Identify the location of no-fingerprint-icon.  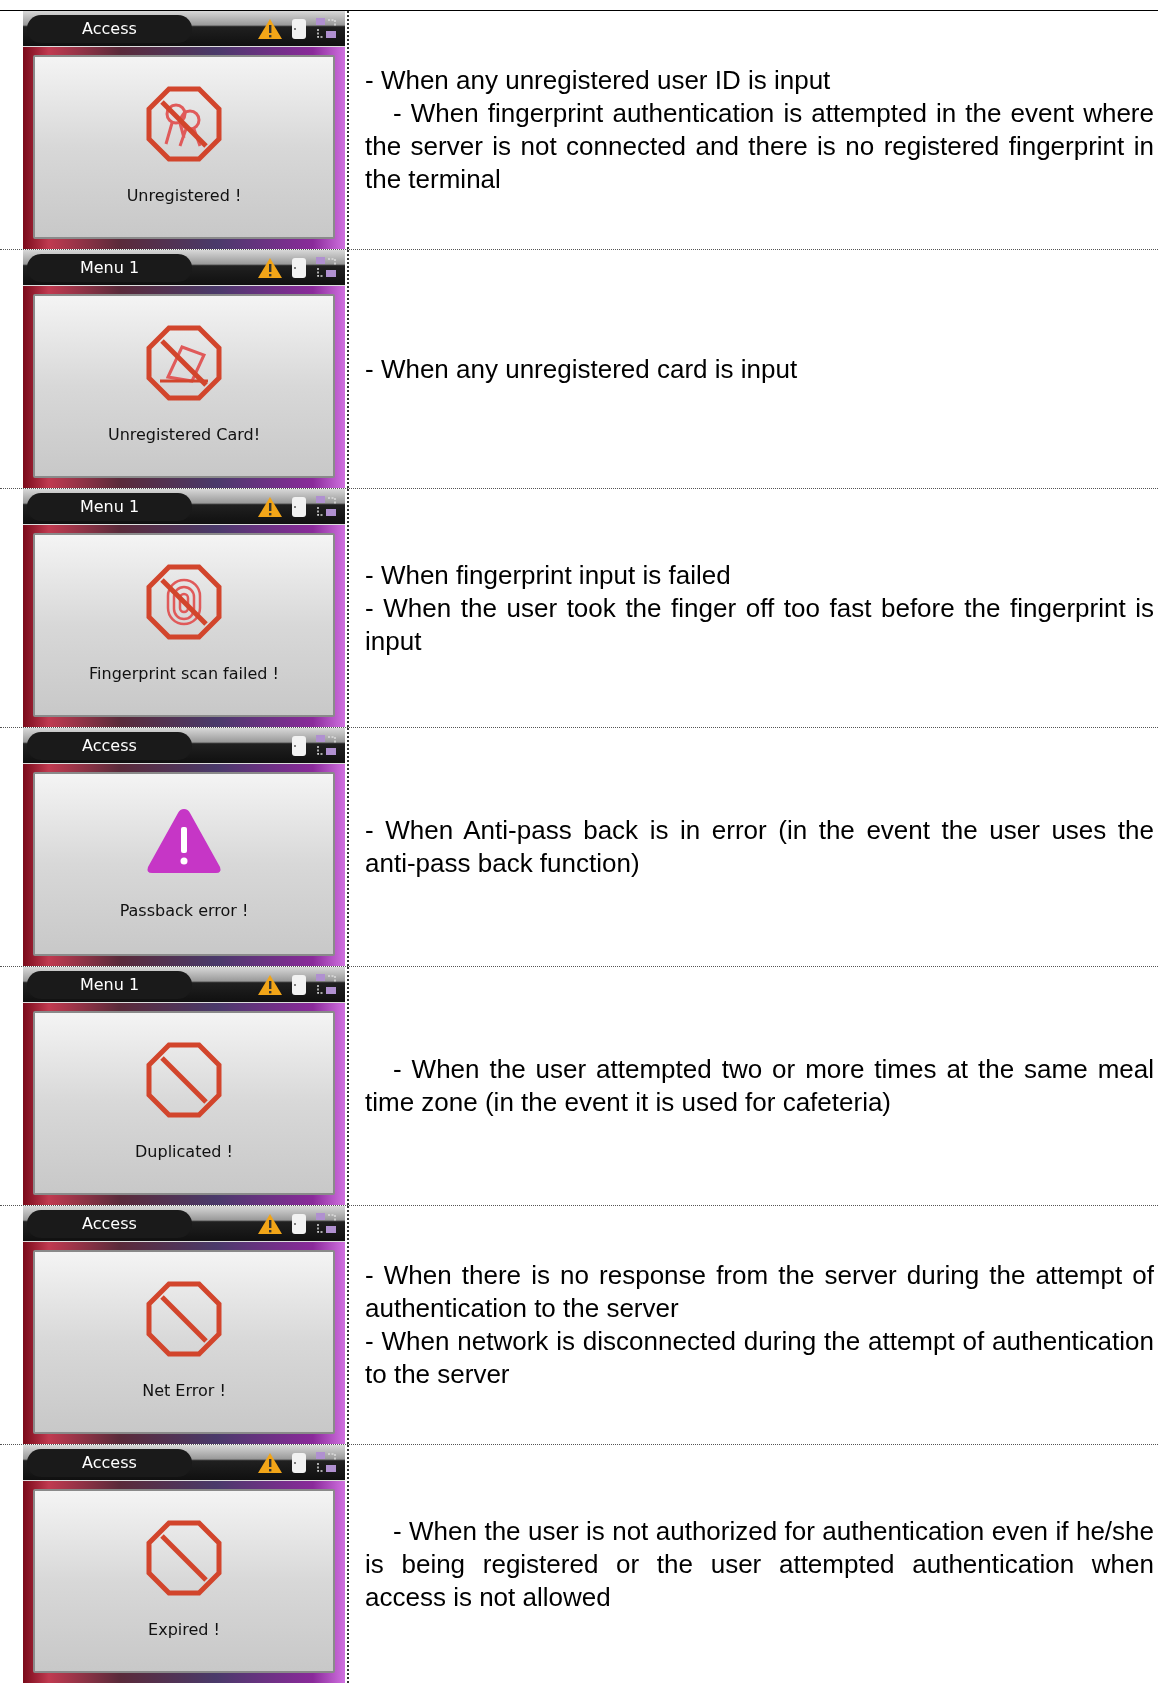
(184, 602).